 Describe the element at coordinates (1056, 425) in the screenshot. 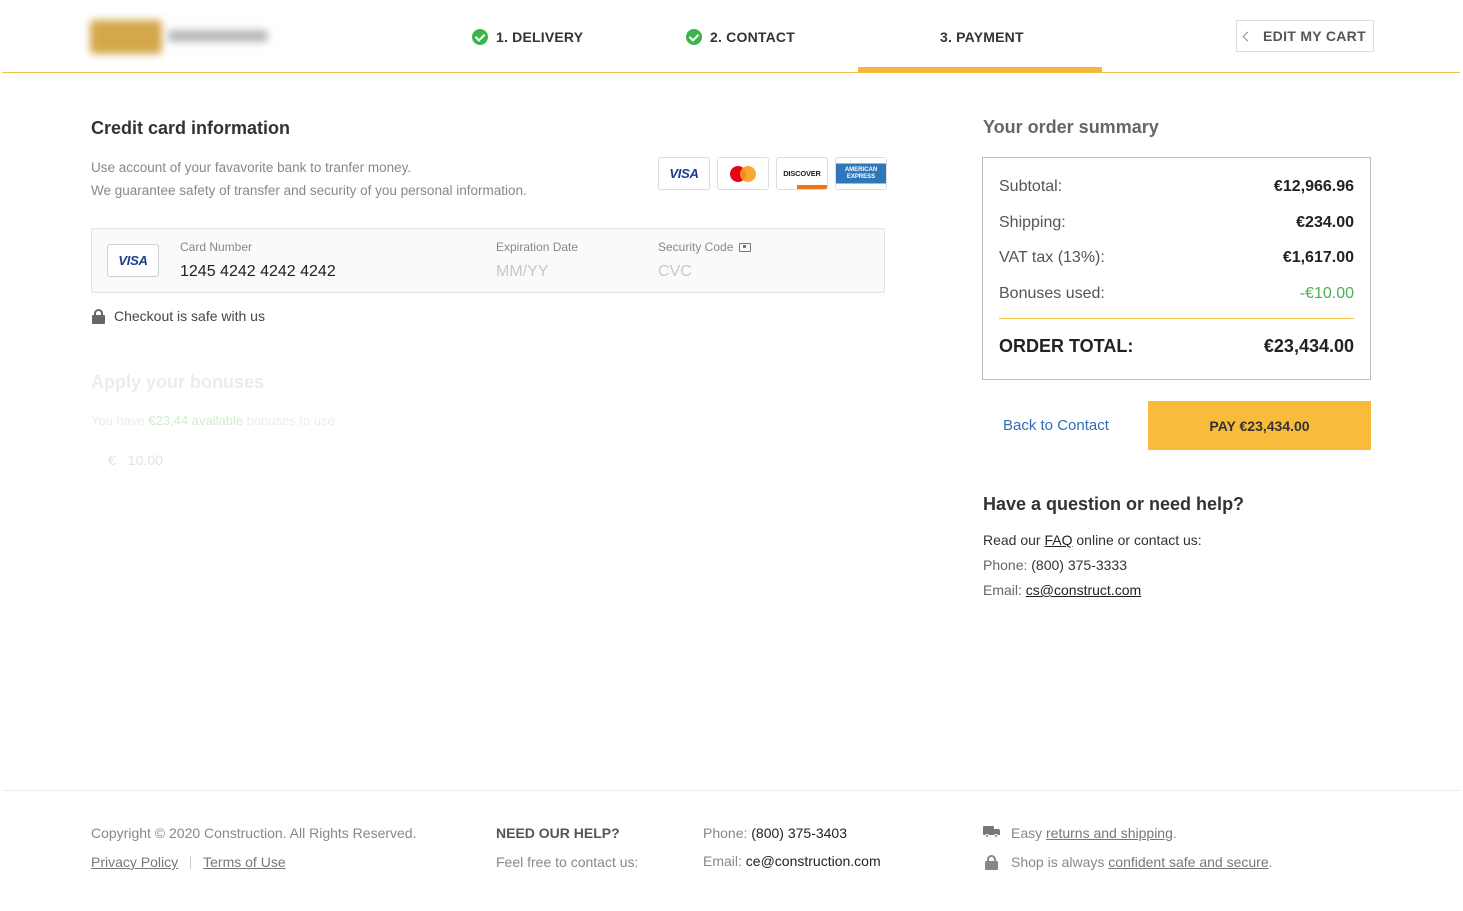

I see `back-to-contact-link: Back to Contact` at that location.